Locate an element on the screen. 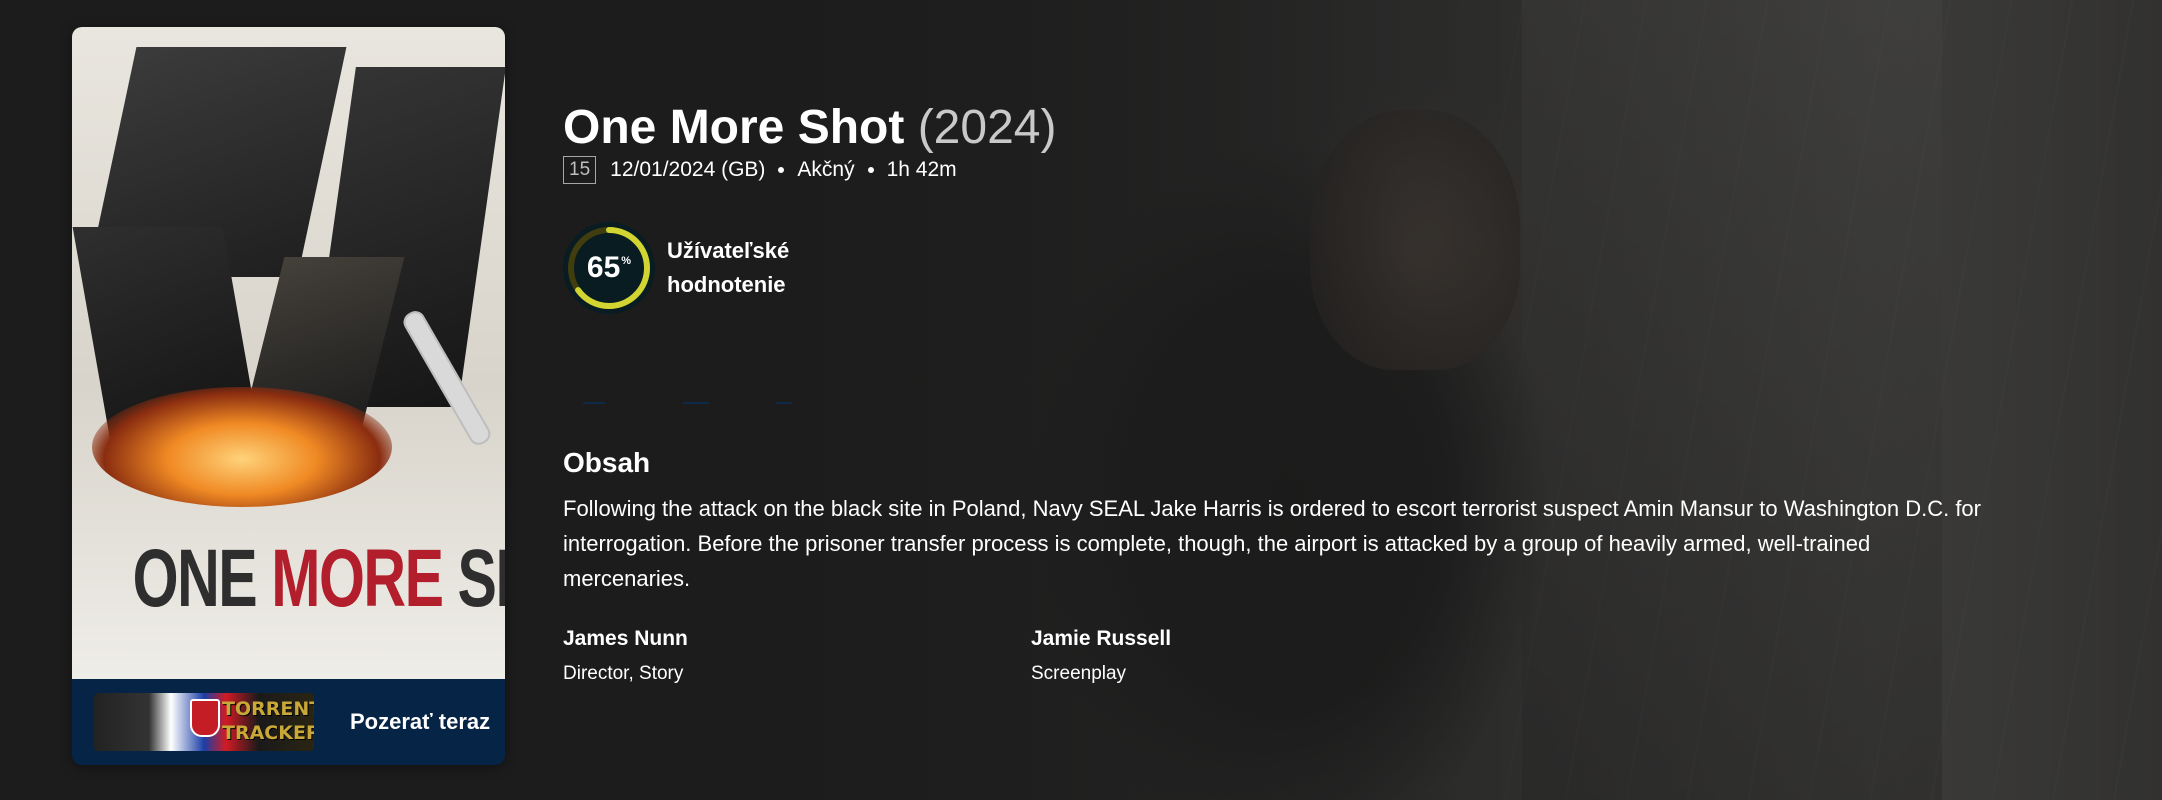 Image resolution: width=2162 pixels, height=800 pixels. poster-title: ONE MORE SHOT is located at coordinates (318, 579).